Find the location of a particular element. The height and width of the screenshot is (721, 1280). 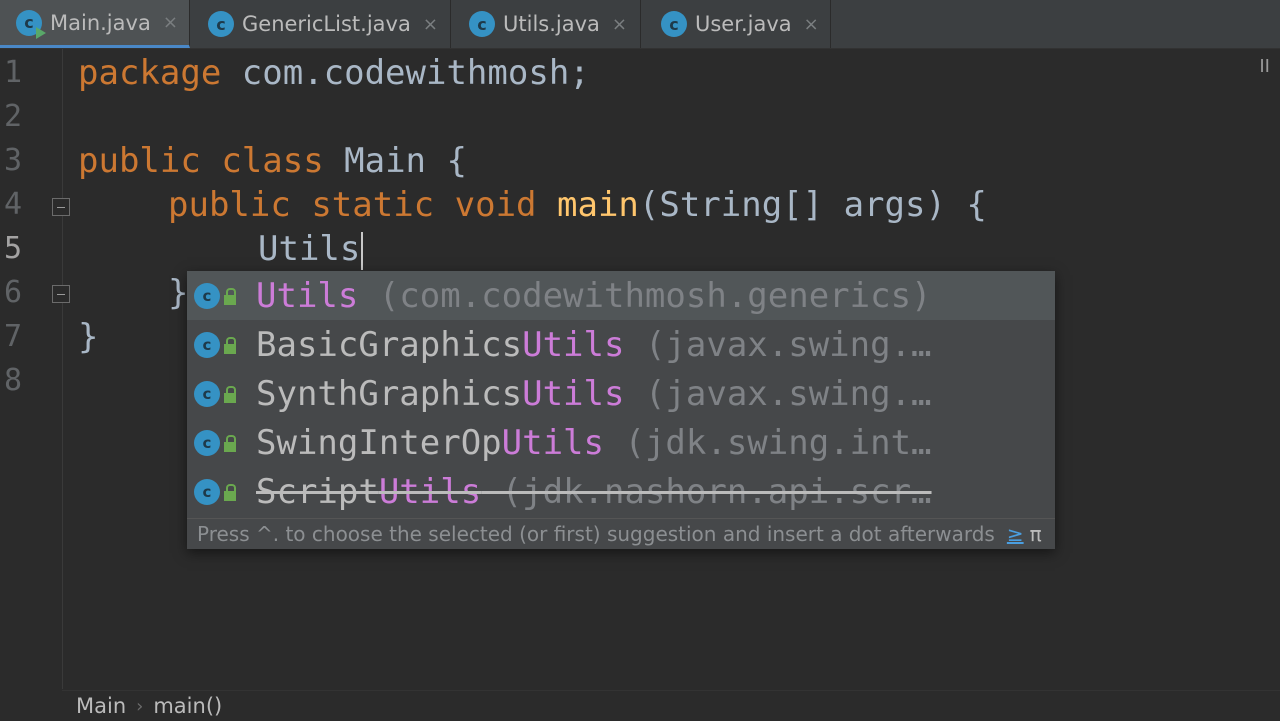

item-prefix: Script is located at coordinates (317, 491).